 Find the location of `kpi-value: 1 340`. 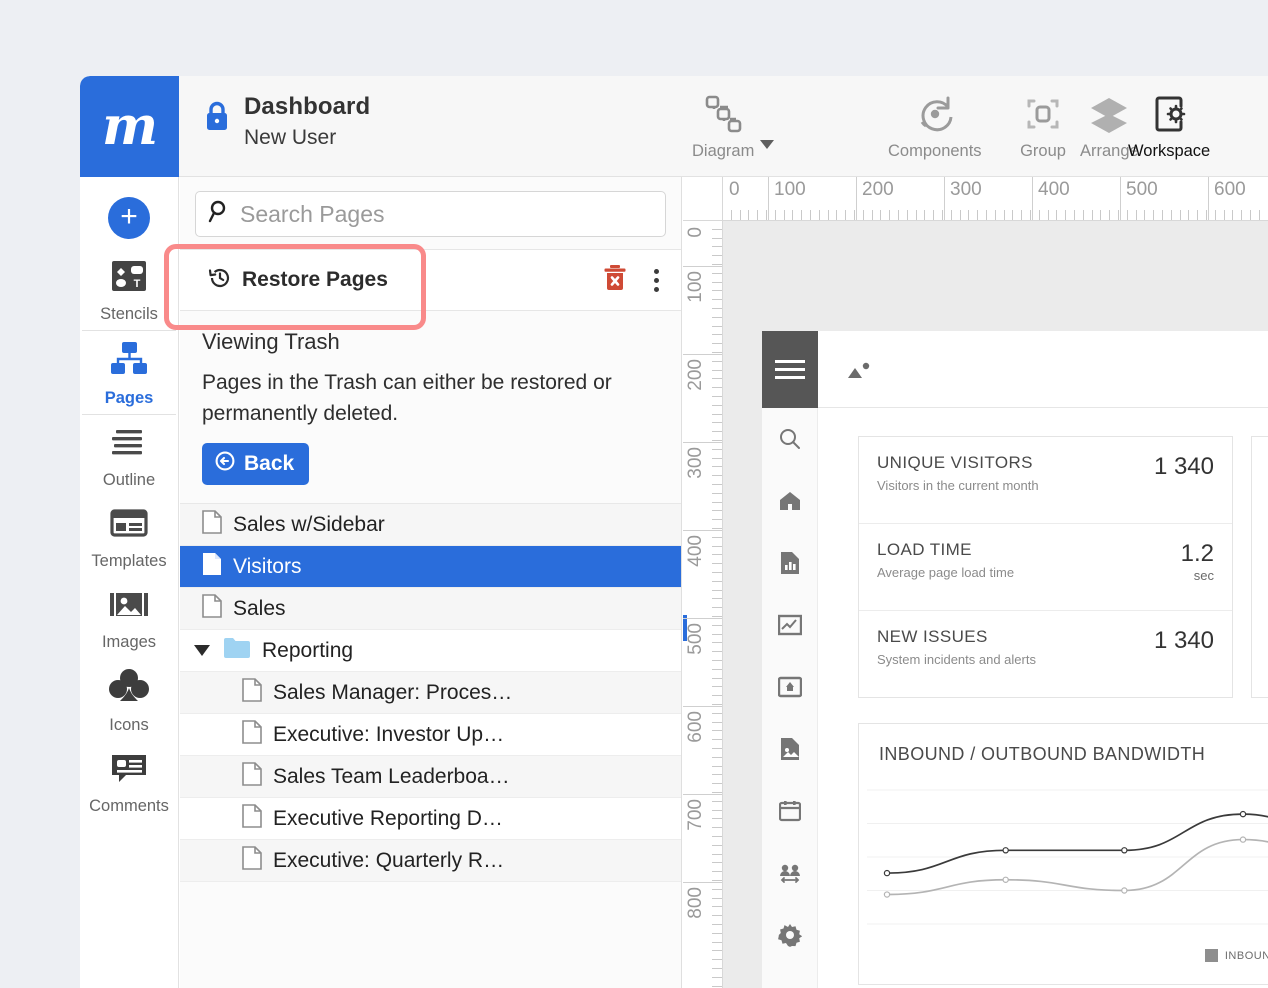

kpi-value: 1 340 is located at coordinates (1183, 466).